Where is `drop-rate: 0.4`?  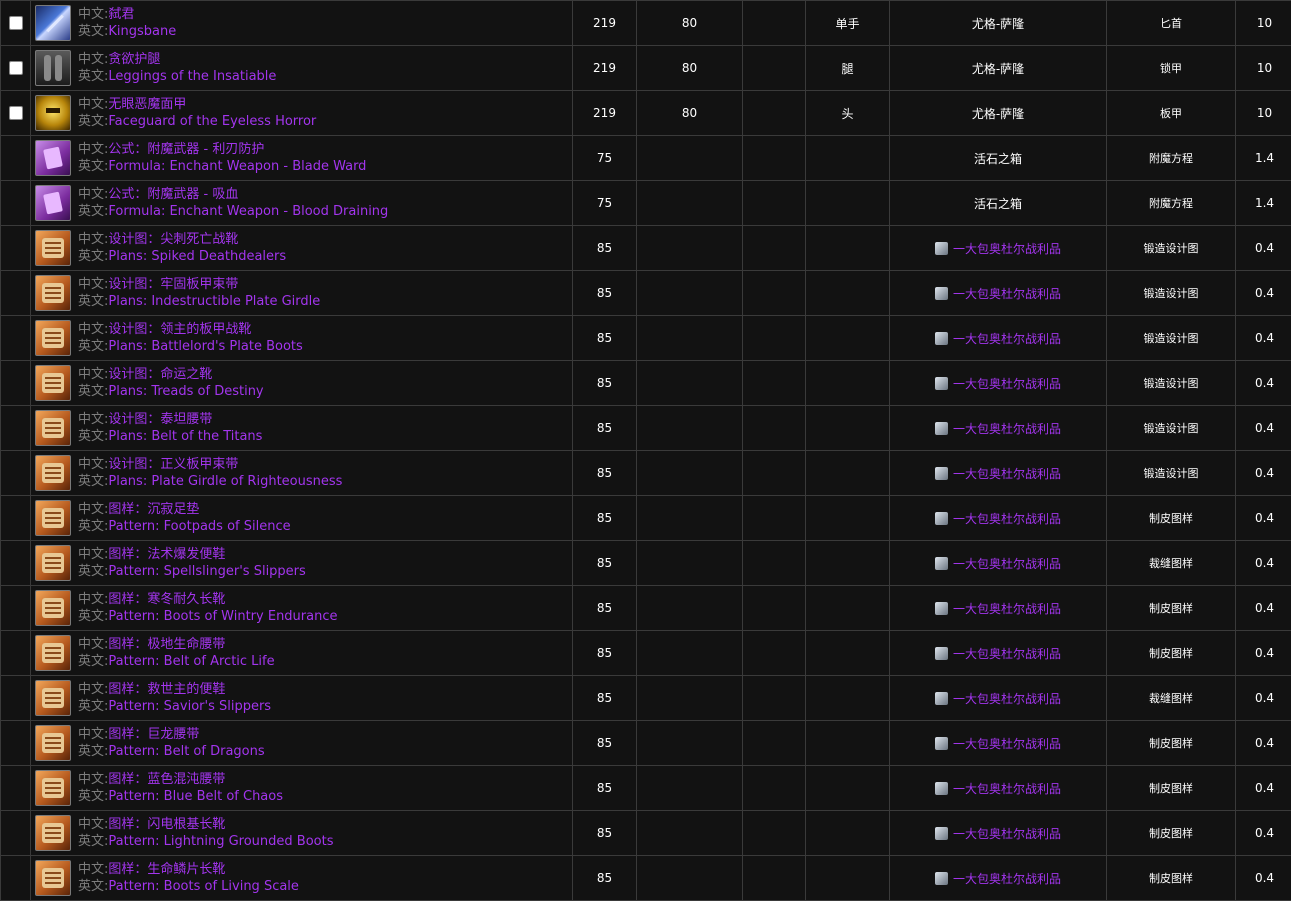 drop-rate: 0.4 is located at coordinates (1263, 473).